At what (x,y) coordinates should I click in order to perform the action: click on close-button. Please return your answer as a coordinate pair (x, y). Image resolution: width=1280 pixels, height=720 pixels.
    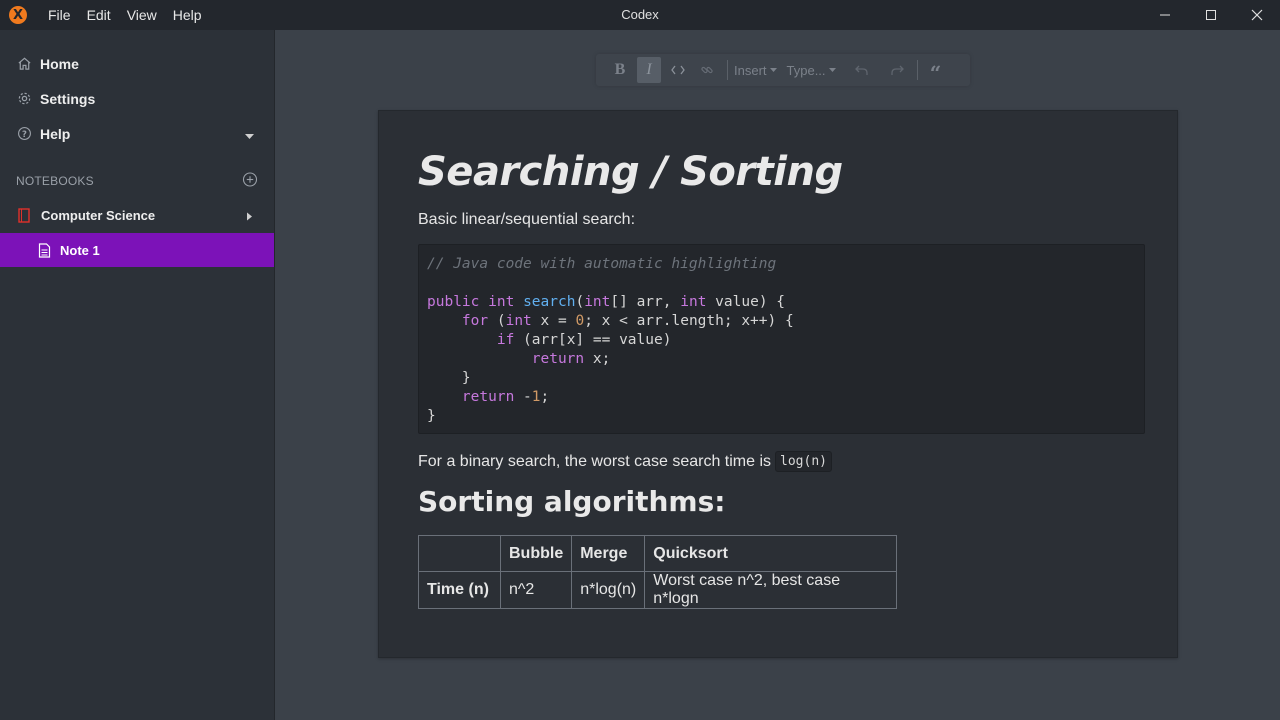
    Looking at the image, I should click on (1257, 15).